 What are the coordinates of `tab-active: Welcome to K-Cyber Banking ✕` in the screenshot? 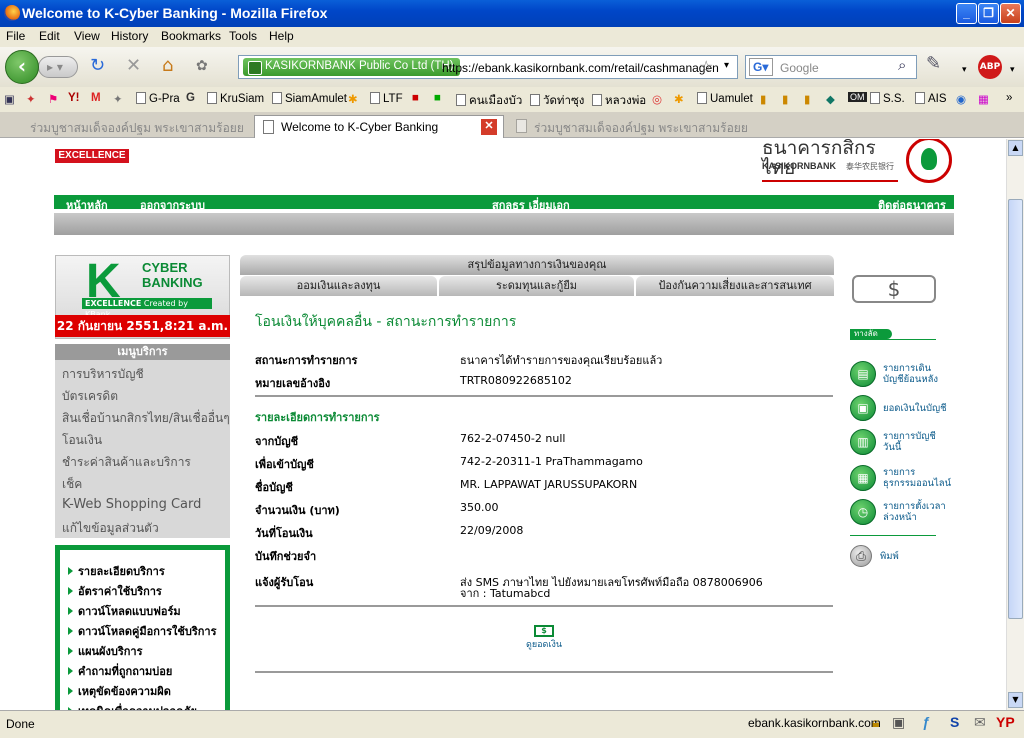 It's located at (379, 126).